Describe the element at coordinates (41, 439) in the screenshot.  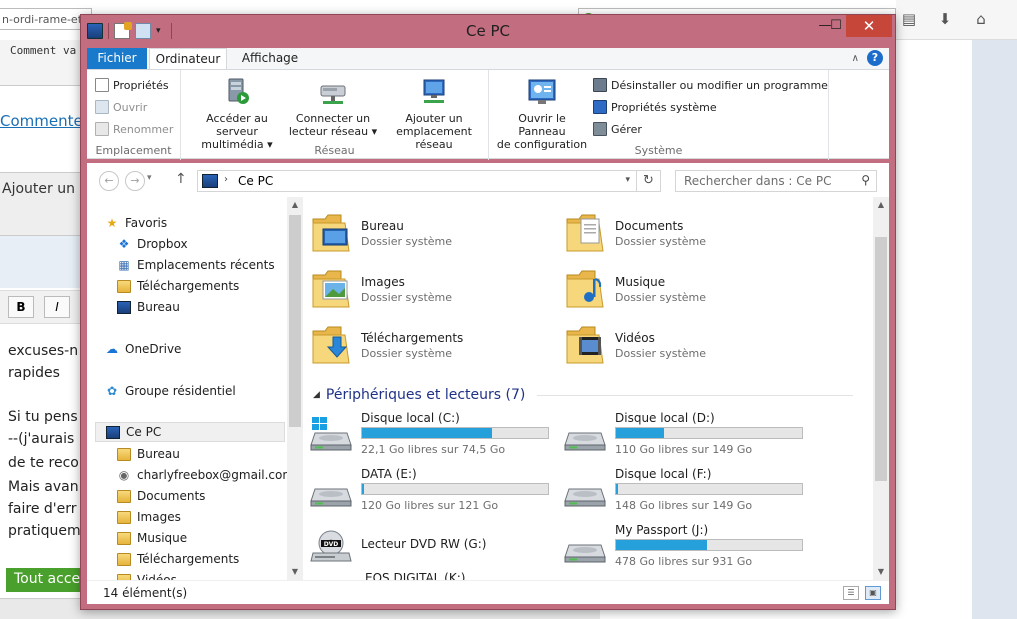
I see `editor-text-line: --(j'aurais` at that location.